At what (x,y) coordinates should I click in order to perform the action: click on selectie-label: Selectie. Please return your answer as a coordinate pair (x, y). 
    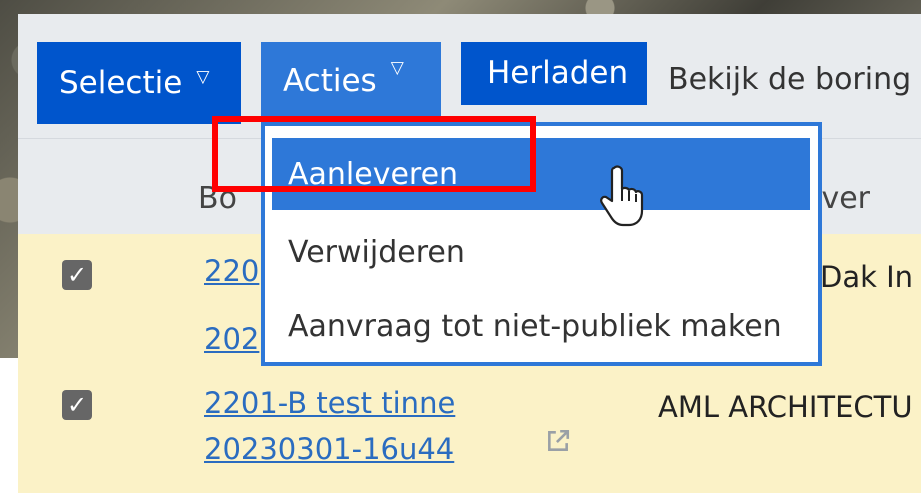
    Looking at the image, I should click on (121, 82).